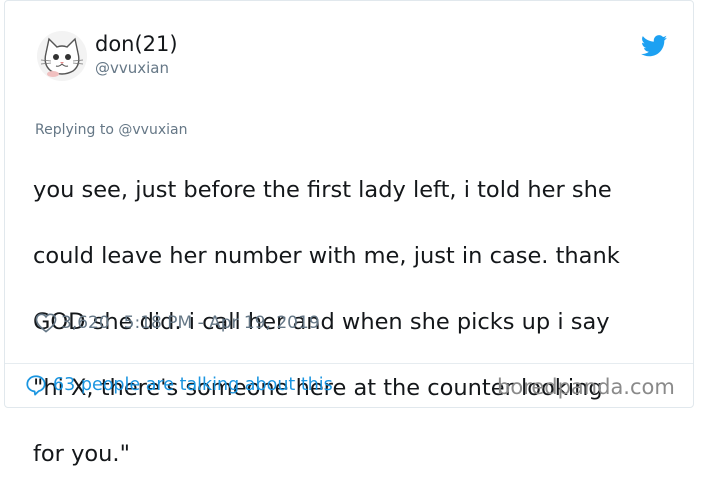 This screenshot has height=504, width=702. What do you see at coordinates (85, 323) in the screenshot?
I see `like-count: 3,620` at bounding box center [85, 323].